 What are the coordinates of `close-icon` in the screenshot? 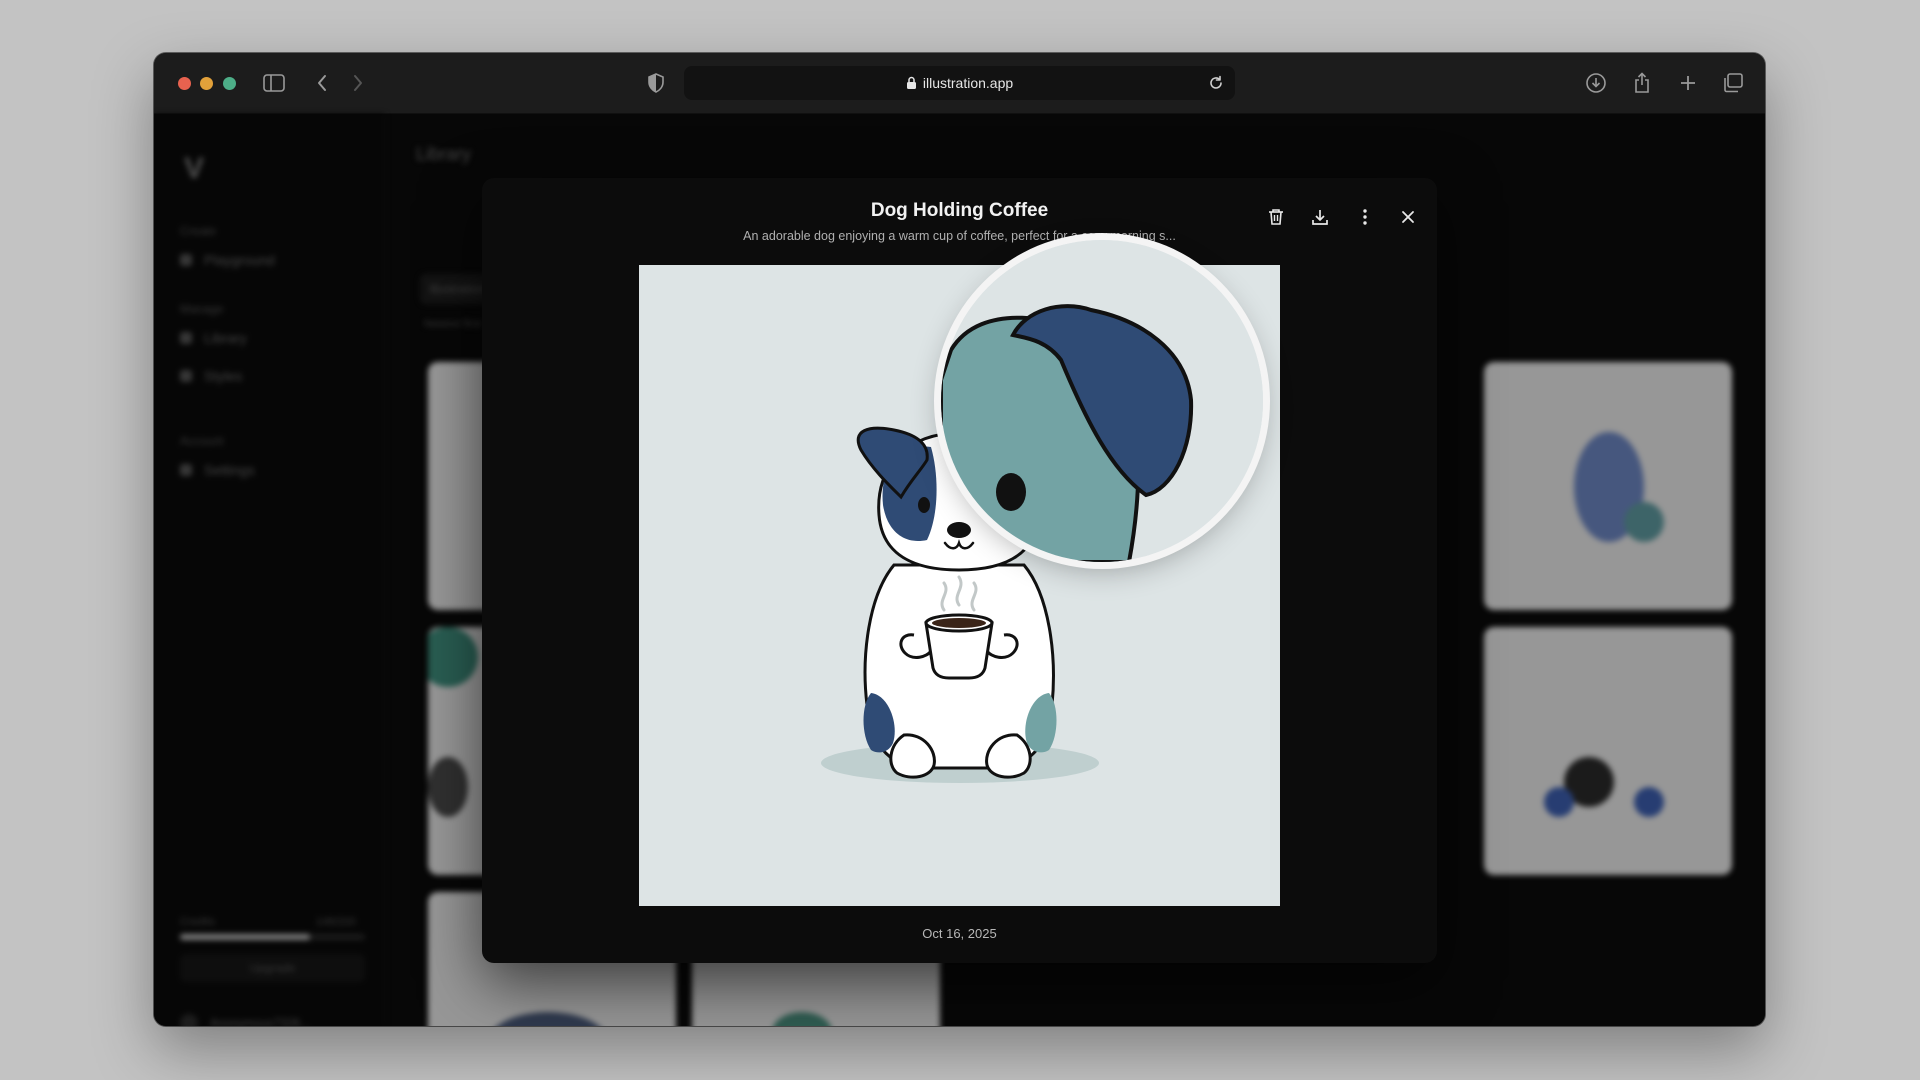 It's located at (1408, 217).